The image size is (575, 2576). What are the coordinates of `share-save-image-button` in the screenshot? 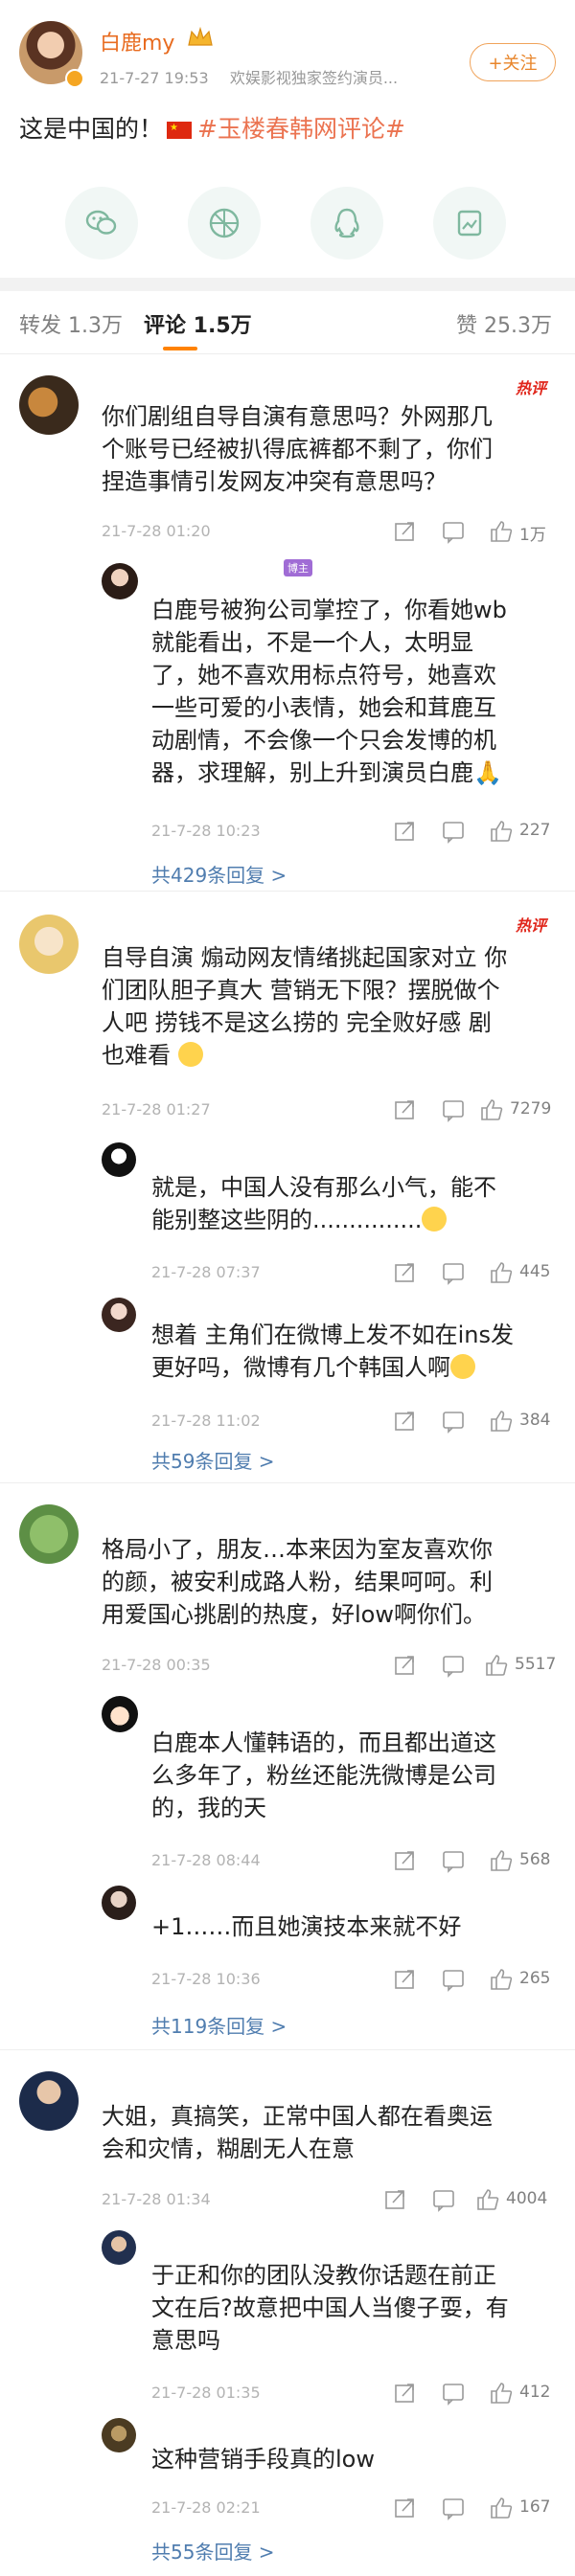 It's located at (469, 223).